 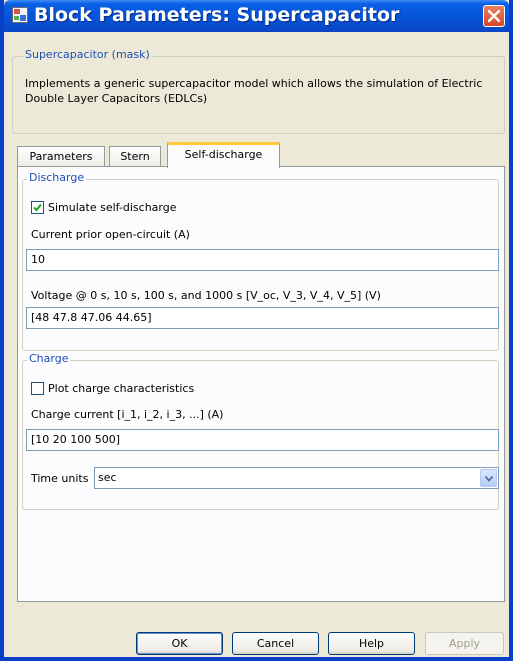 I want to click on charge-current-input: [10 20 100 500], so click(x=262, y=440).